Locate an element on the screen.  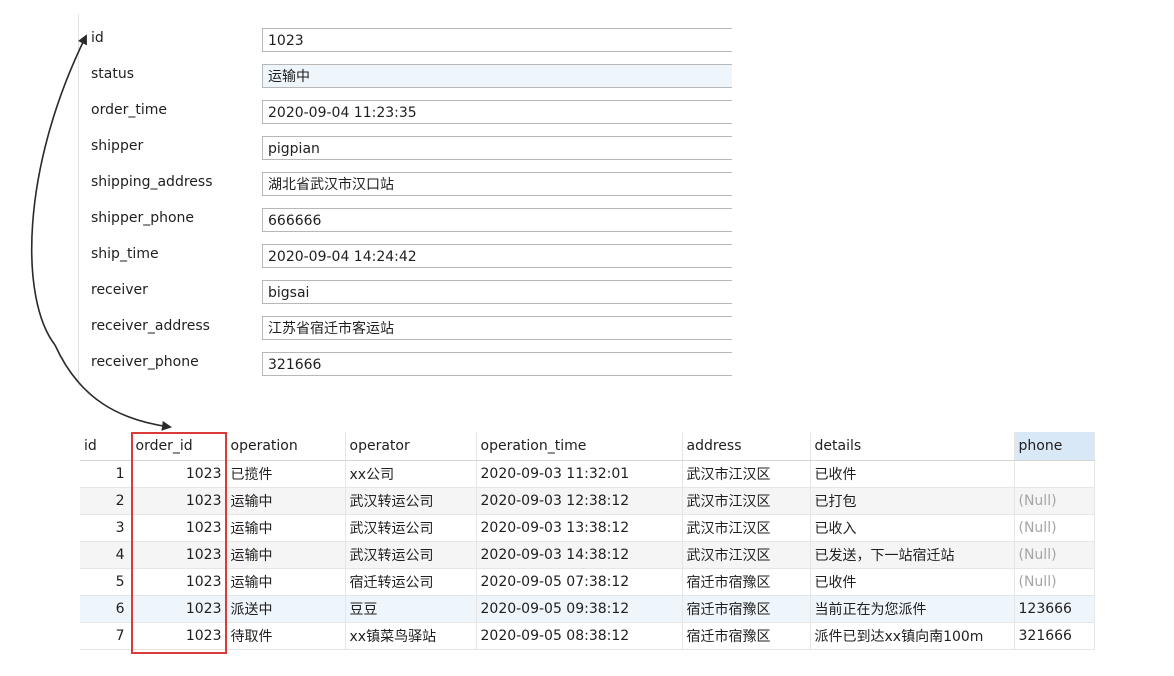
column-header-id: id is located at coordinates (106, 446).